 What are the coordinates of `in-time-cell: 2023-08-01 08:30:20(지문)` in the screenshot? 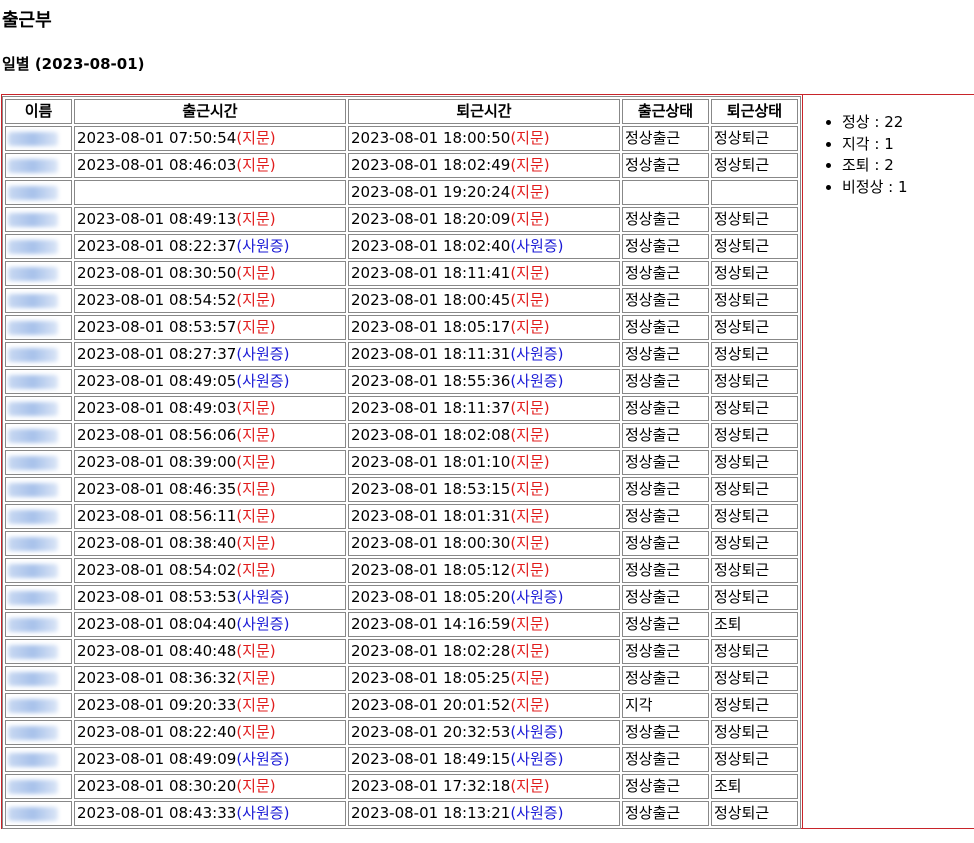 It's located at (210, 786).